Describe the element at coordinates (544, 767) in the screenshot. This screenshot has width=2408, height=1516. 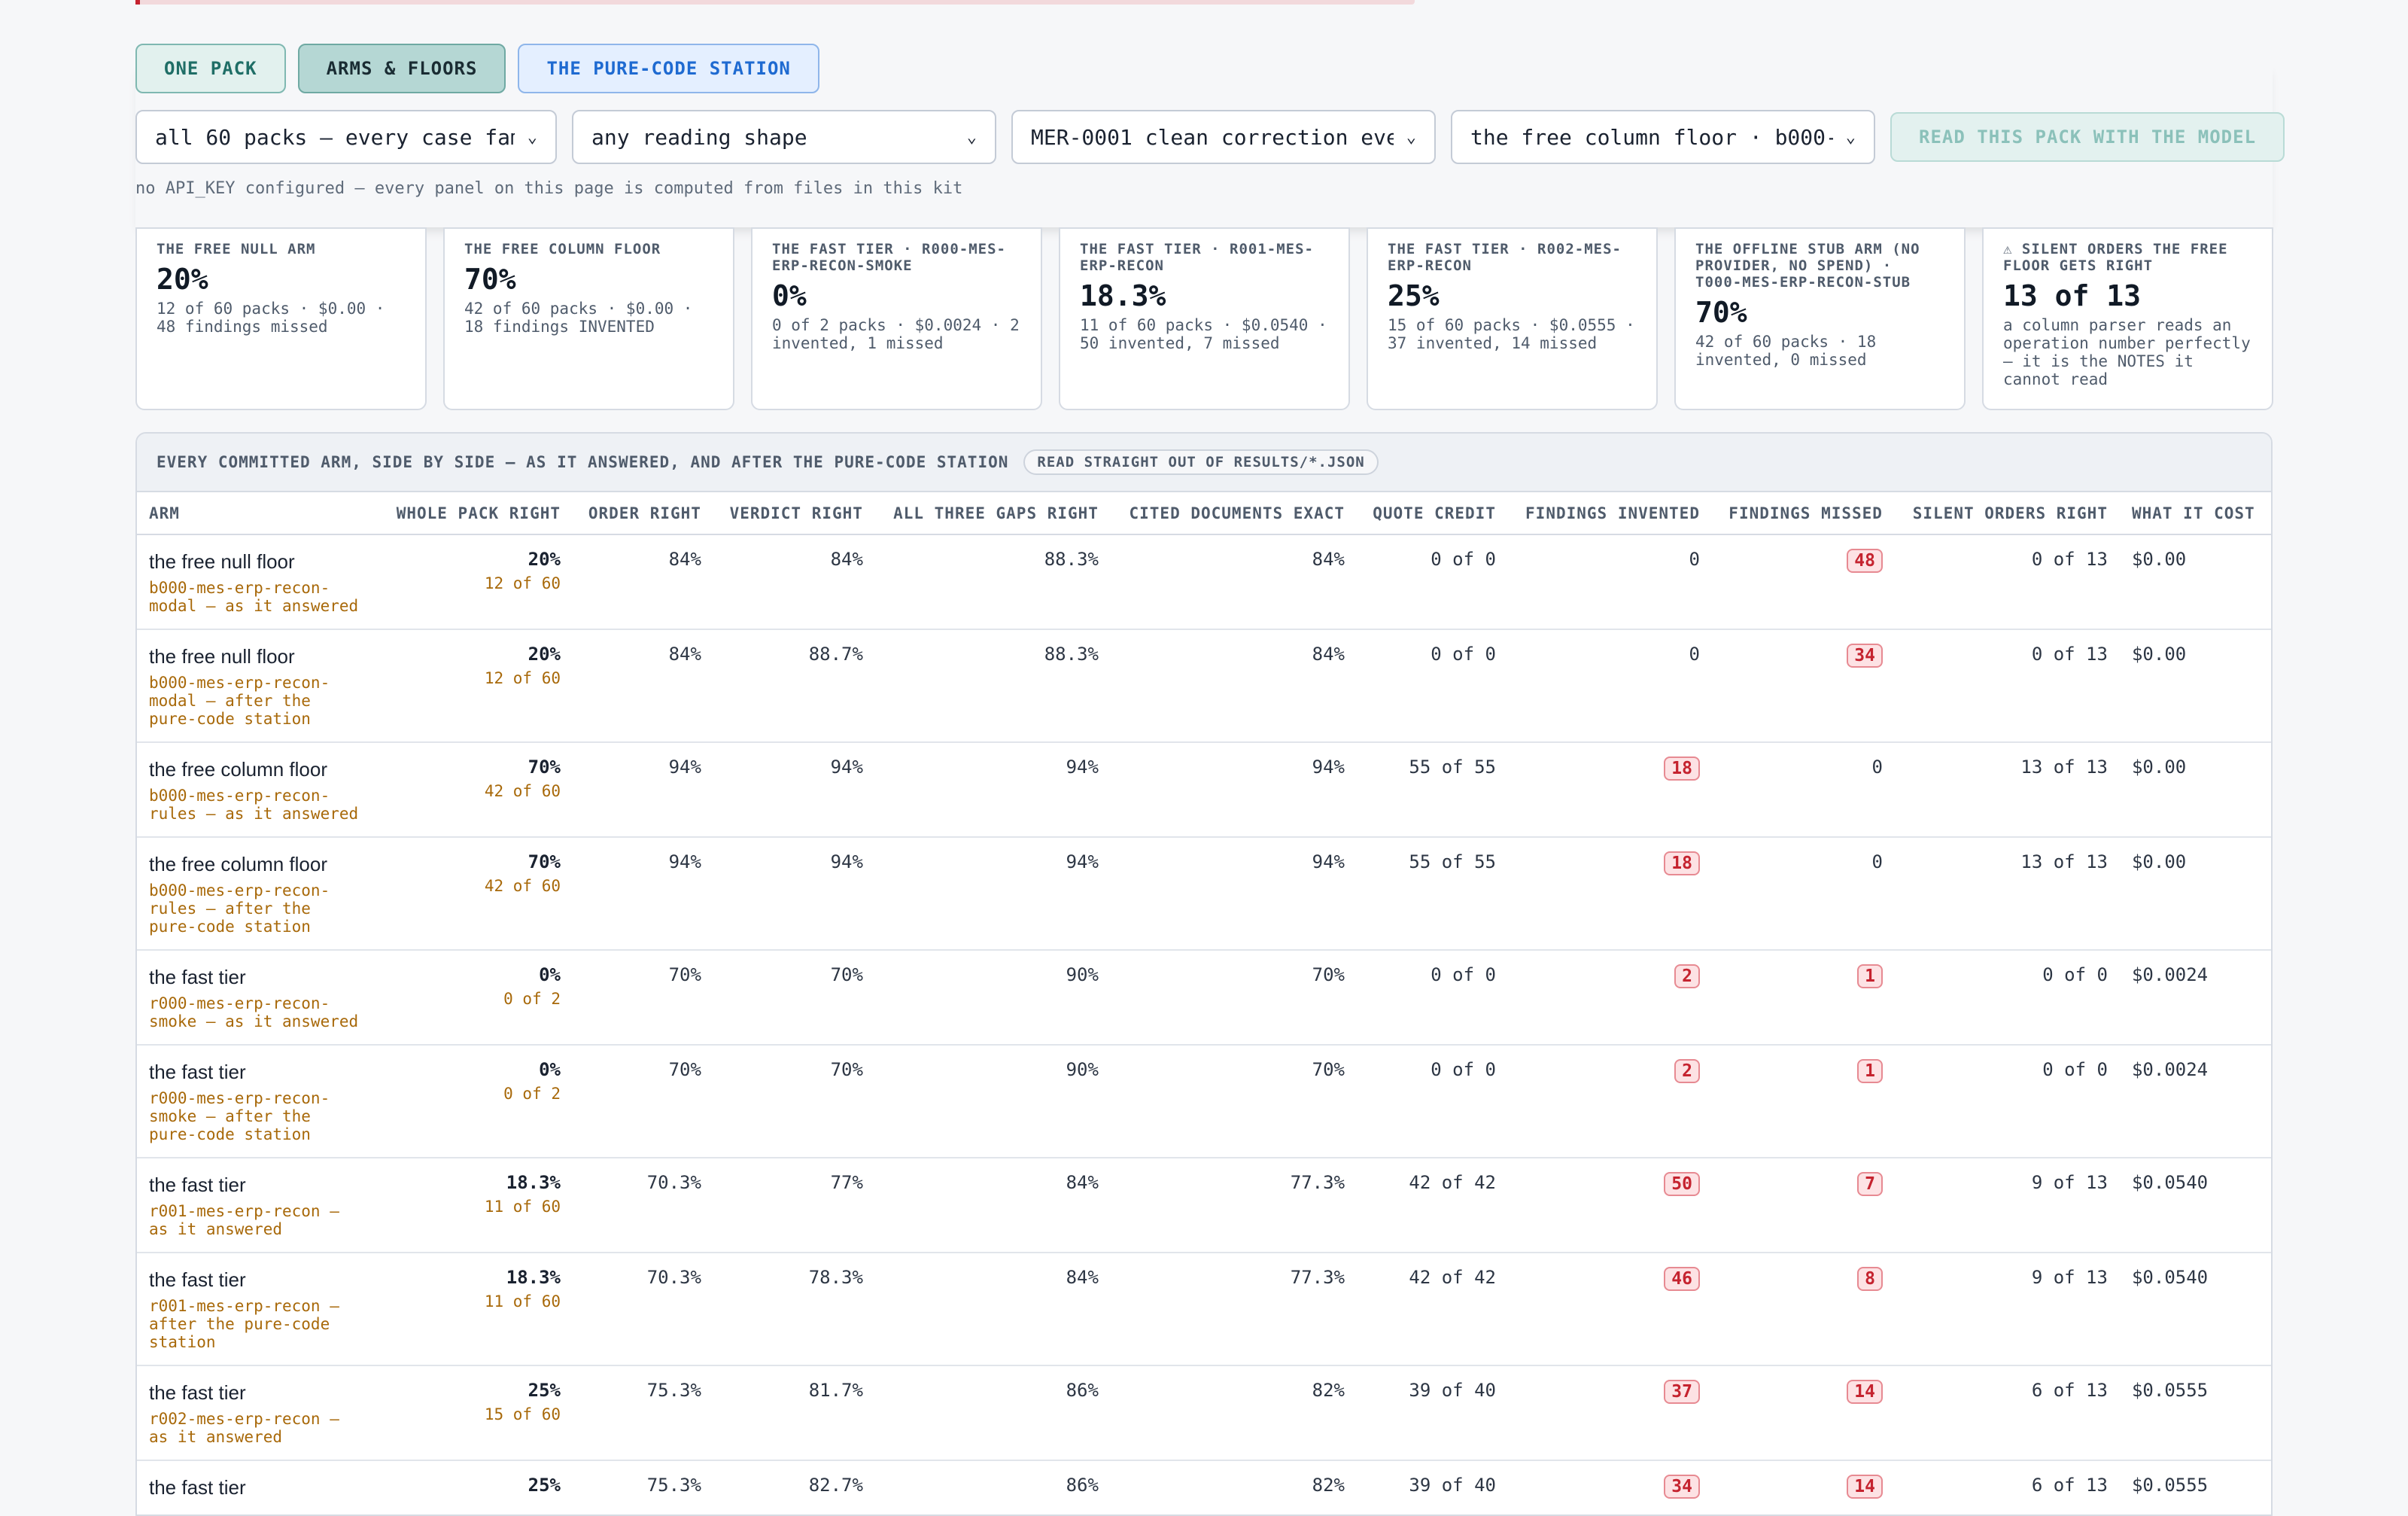
I see `whole-pack-pct: 70%` at that location.